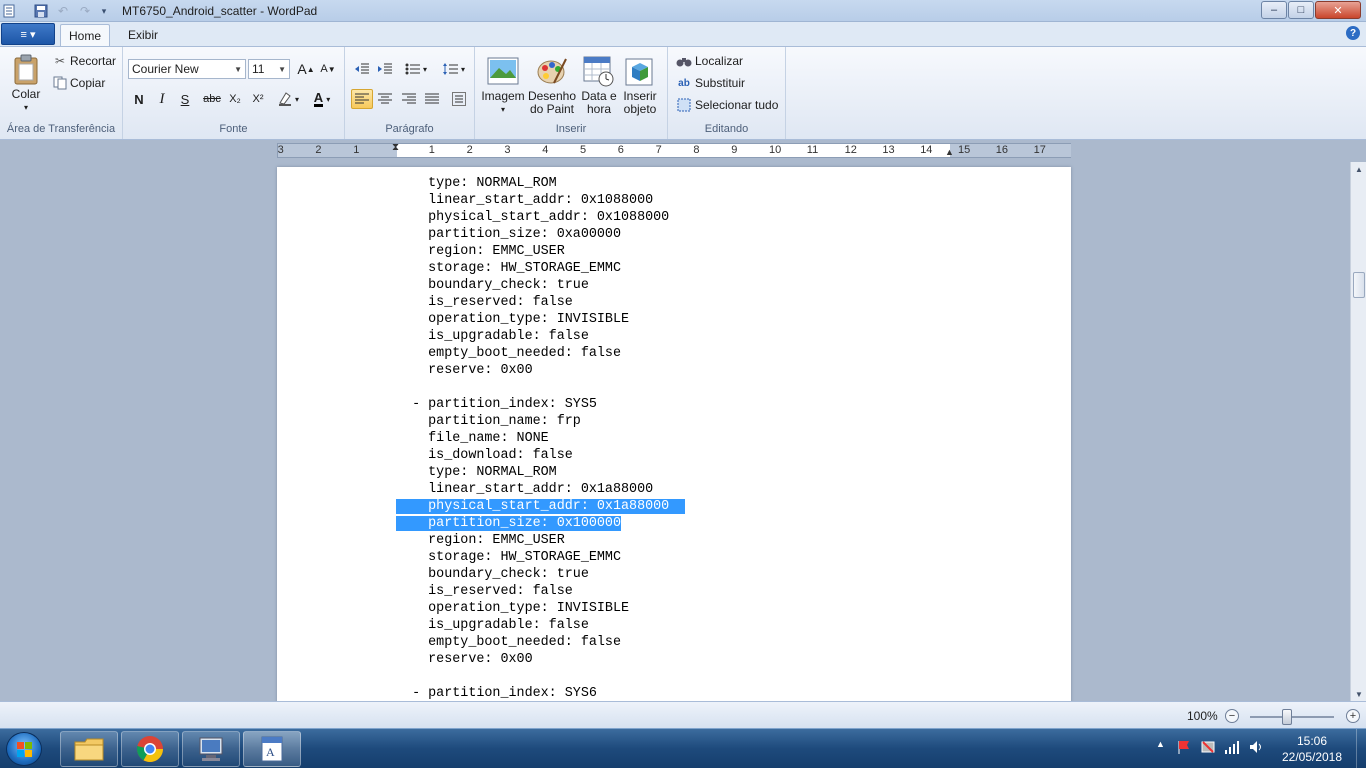 The width and height of the screenshot is (1366, 768). Describe the element at coordinates (395, 147) in the screenshot. I see `indent-marker-icon: ⧗` at that location.